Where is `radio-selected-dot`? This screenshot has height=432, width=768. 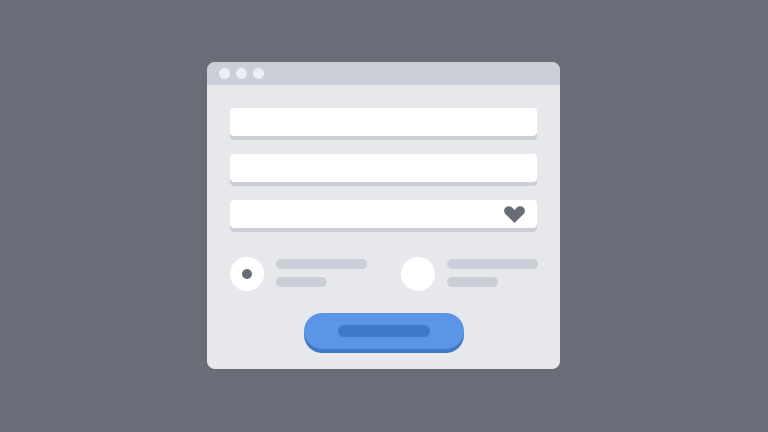
radio-selected-dot is located at coordinates (247, 274).